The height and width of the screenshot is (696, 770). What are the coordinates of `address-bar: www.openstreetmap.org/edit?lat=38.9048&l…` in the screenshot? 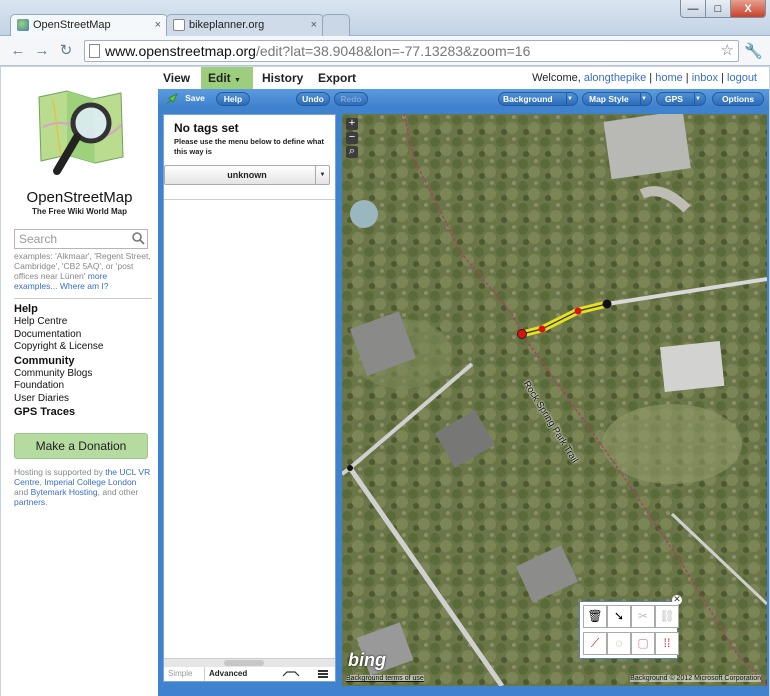 It's located at (411, 51).